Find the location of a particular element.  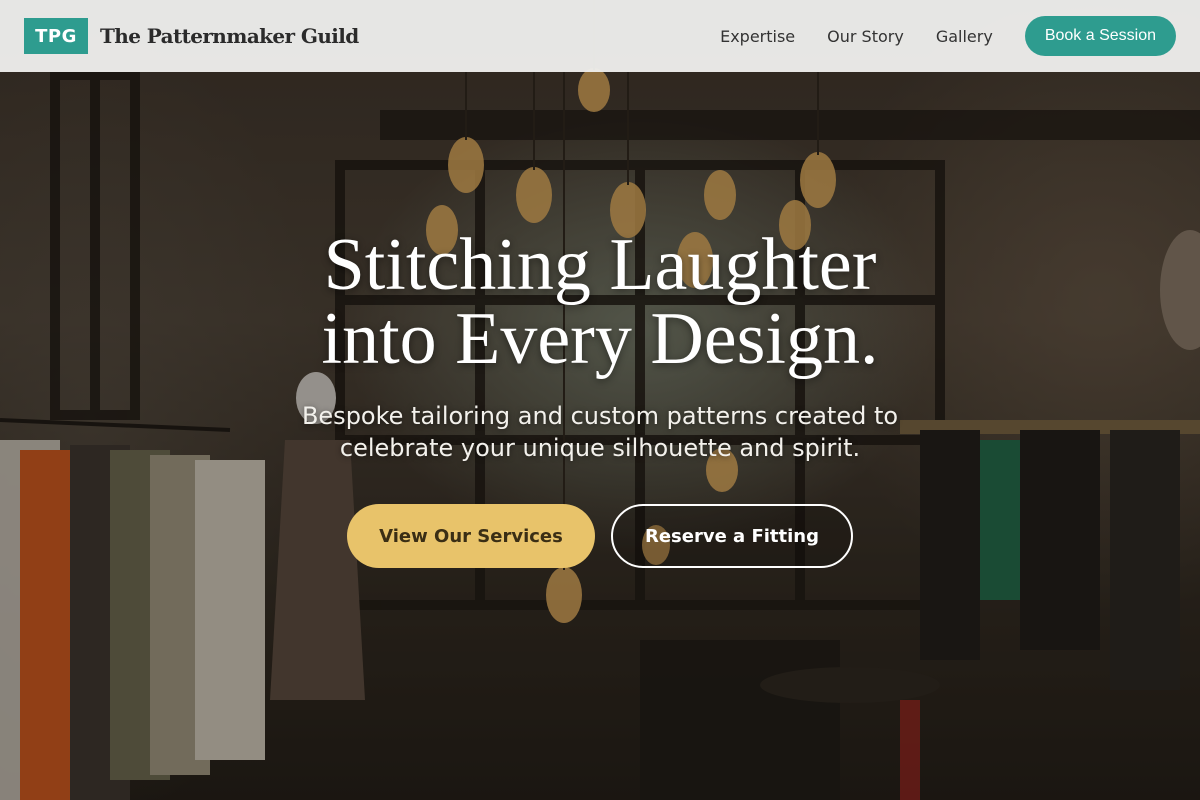

nav-link-our-story: Our Story is located at coordinates (865, 36).